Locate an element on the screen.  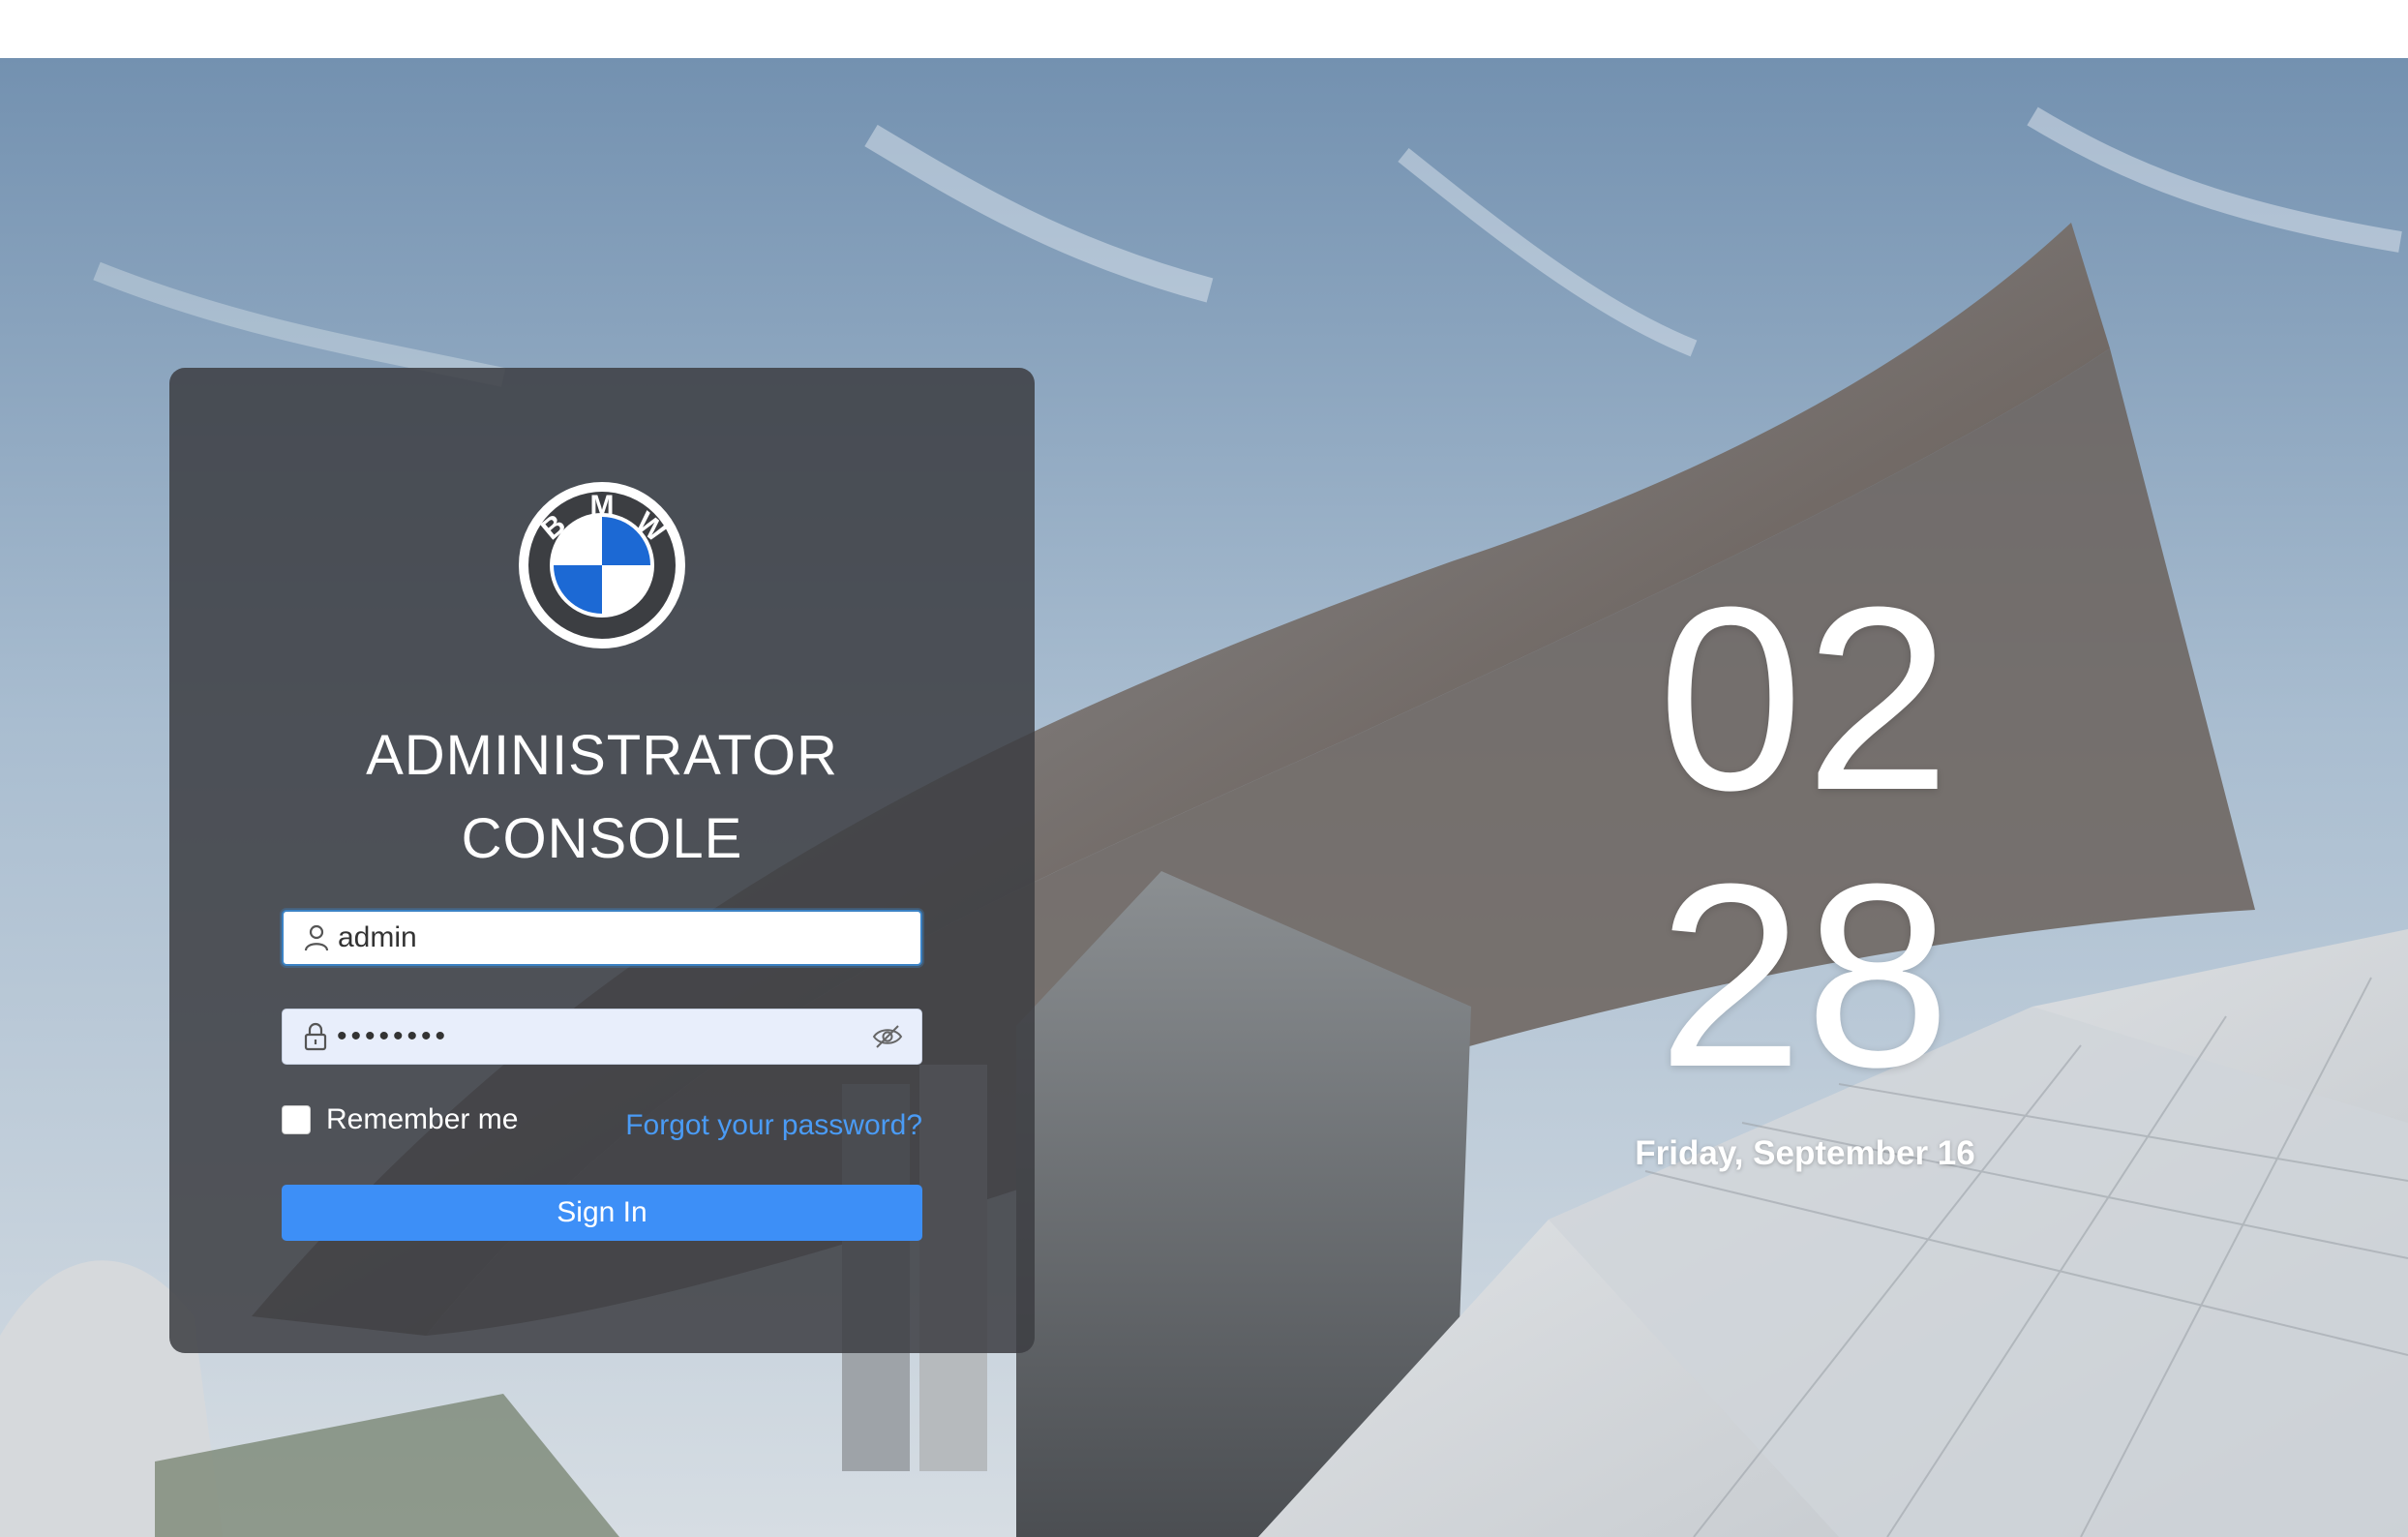
svg-text: M is located at coordinates (602, 506).